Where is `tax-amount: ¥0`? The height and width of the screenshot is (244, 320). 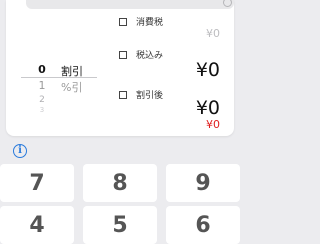
tax-amount: ¥0 is located at coordinates (213, 33).